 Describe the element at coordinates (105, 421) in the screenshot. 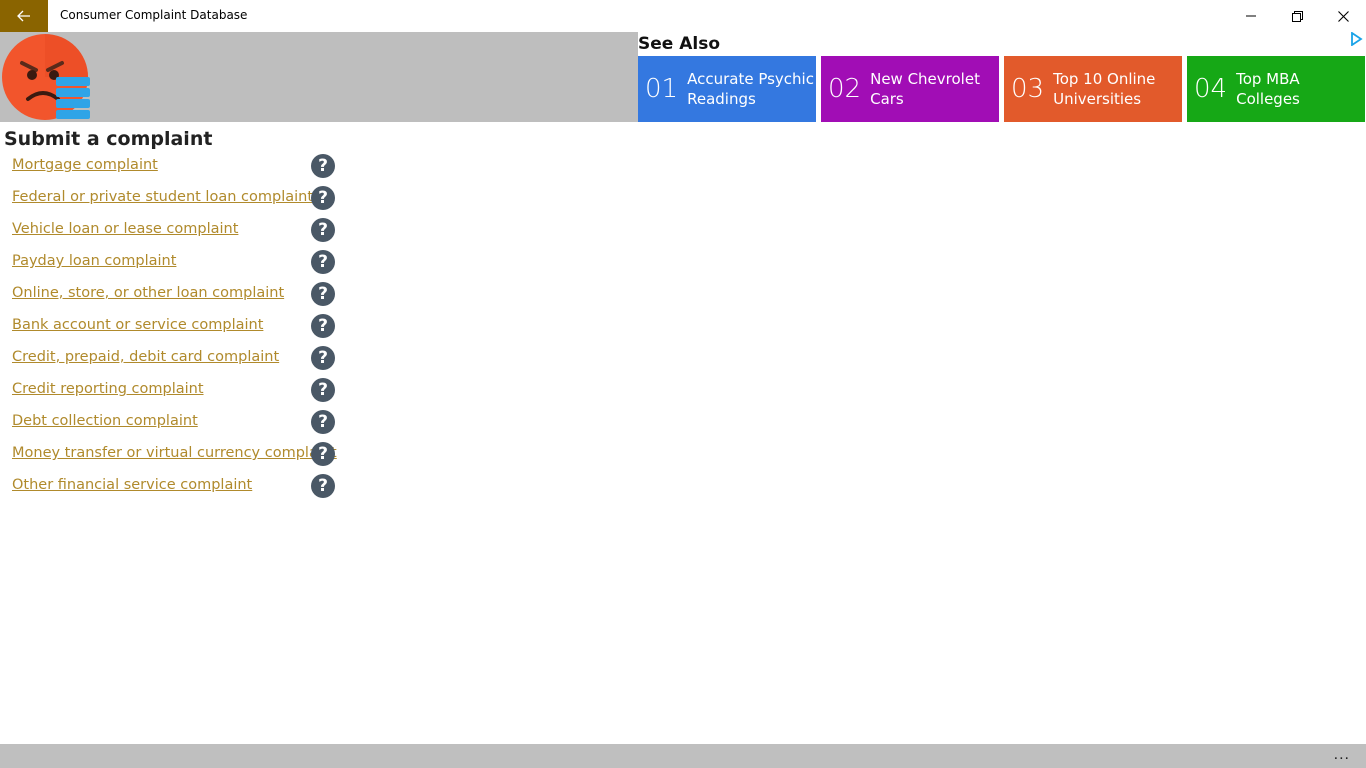

I see `complaint-link: Debt collection complaint` at that location.